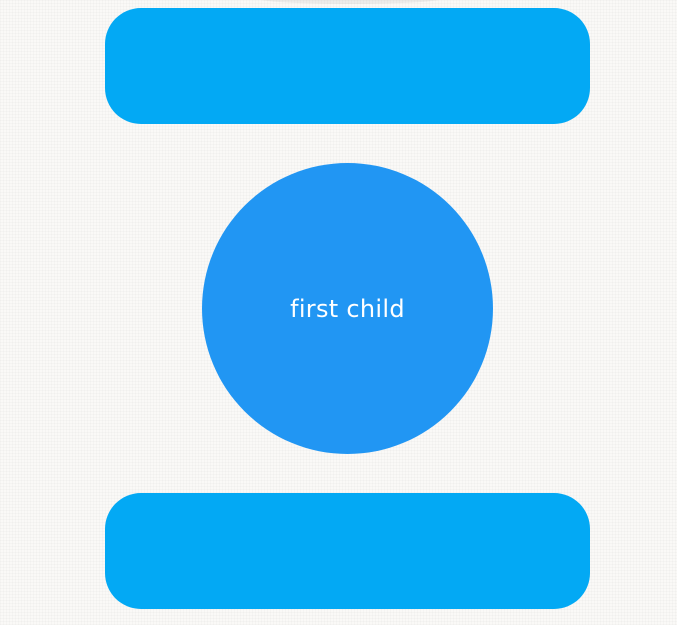 Image resolution: width=677 pixels, height=625 pixels. I want to click on top-edge-shadow, so click(350, 2).